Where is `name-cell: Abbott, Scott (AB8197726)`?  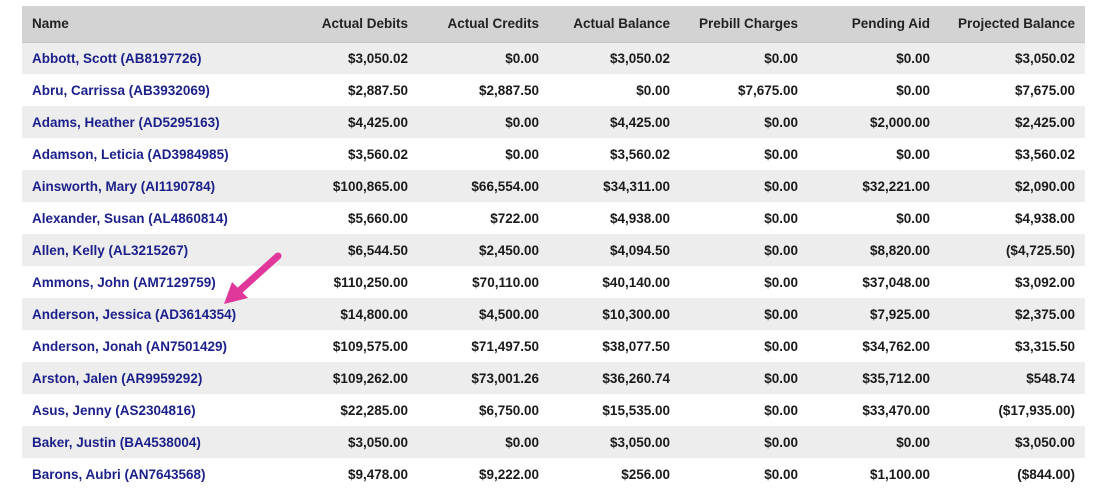 name-cell: Abbott, Scott (AB8197726) is located at coordinates (153, 58).